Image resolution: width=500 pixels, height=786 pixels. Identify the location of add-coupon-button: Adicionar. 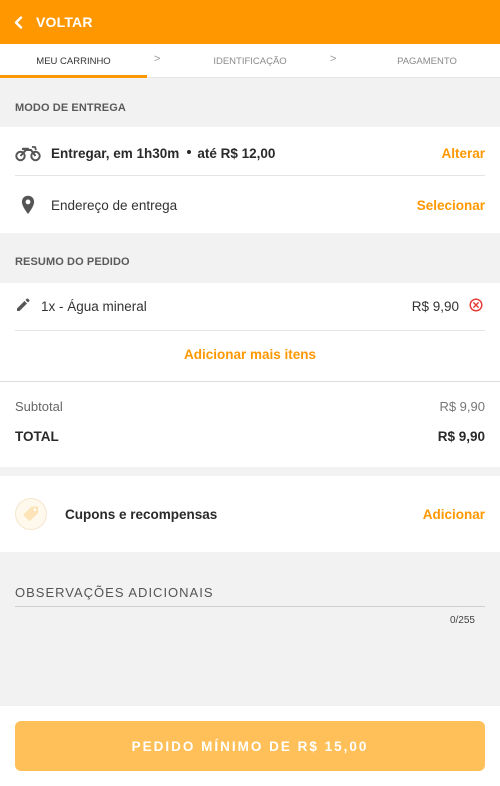
(454, 514).